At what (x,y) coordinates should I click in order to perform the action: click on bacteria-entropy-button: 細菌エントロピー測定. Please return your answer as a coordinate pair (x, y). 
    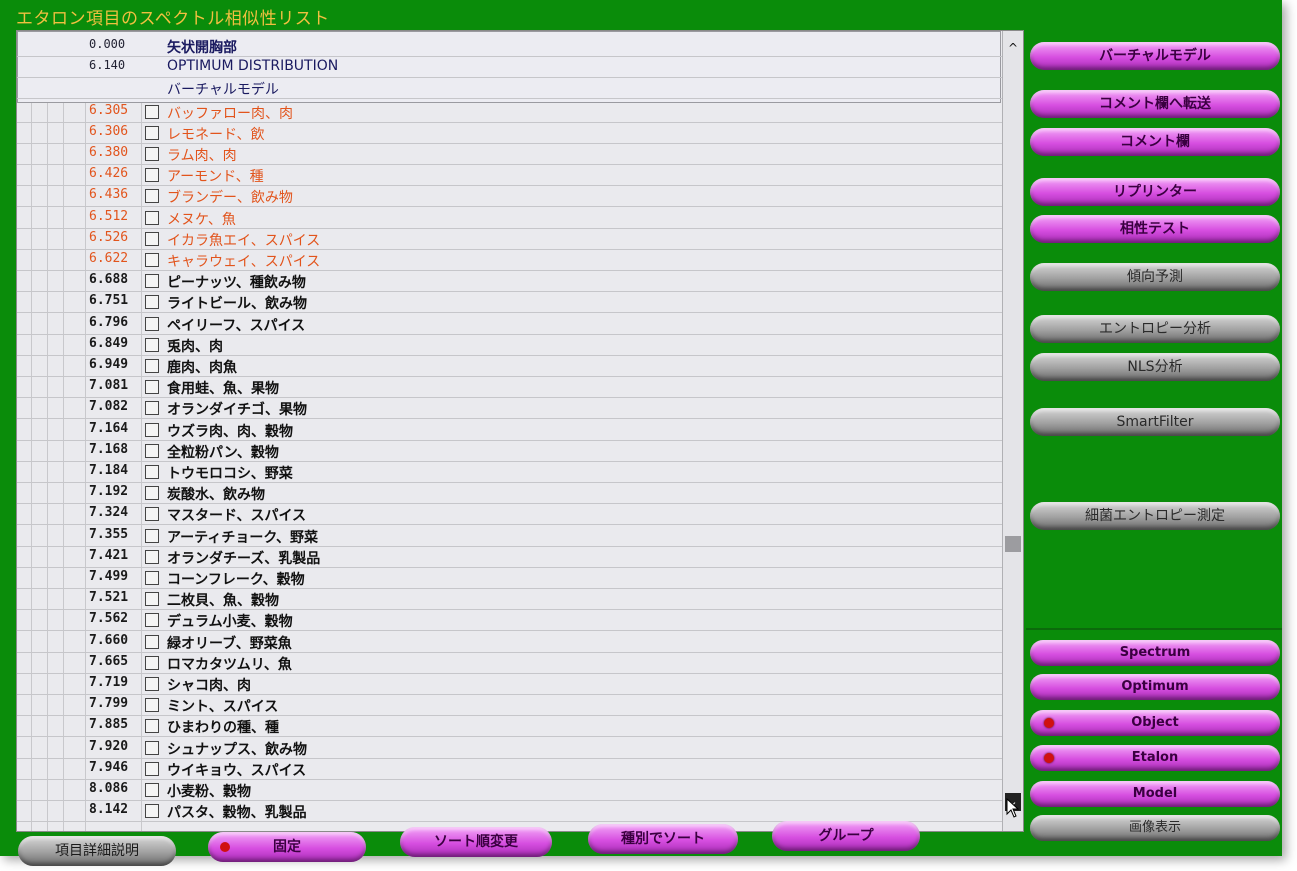
    Looking at the image, I should click on (1155, 516).